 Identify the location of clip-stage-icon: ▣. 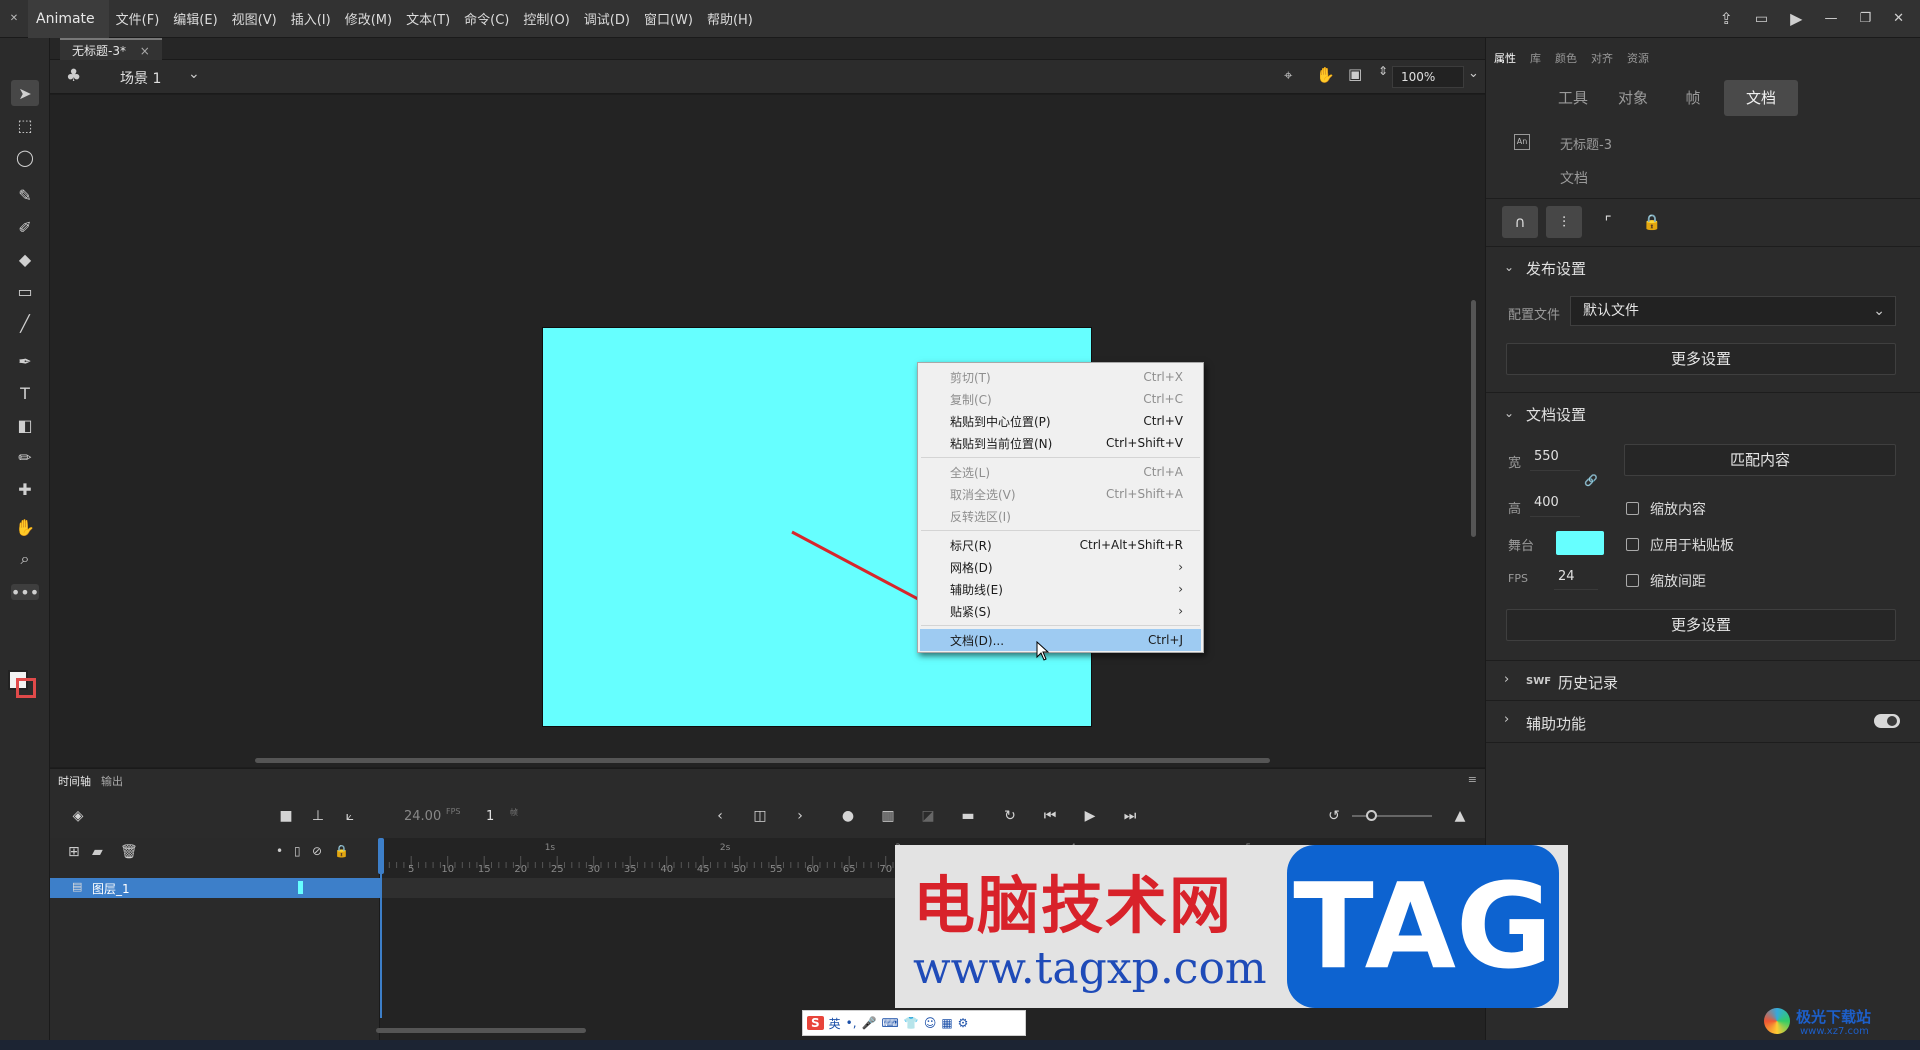
(1355, 74).